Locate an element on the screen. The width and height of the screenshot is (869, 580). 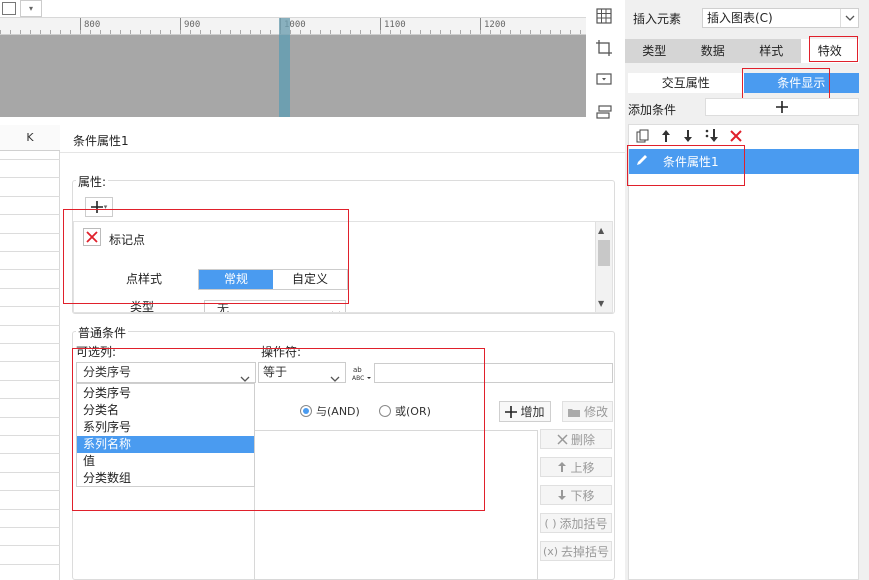
and-label: 与(AND) is located at coordinates (338, 411).